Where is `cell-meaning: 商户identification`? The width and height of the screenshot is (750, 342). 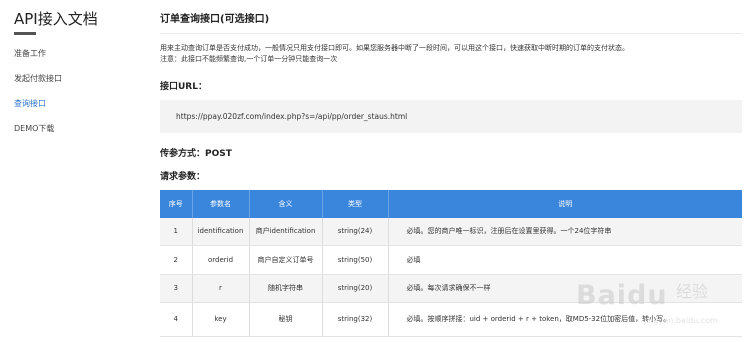 cell-meaning: 商户identification is located at coordinates (285, 232).